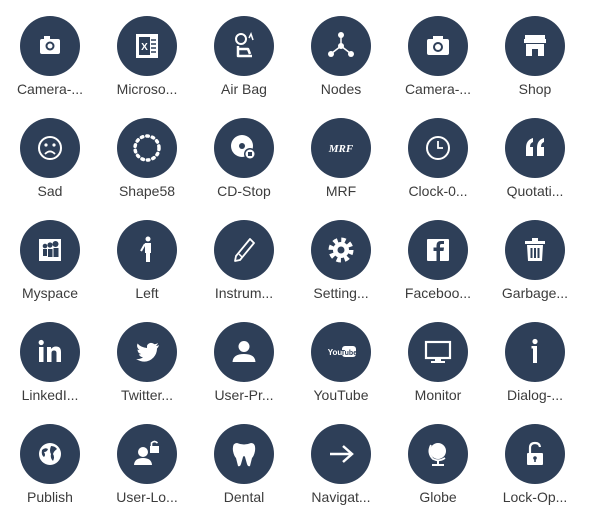 This screenshot has width=590, height=513. I want to click on nodes-icon, so click(341, 46).